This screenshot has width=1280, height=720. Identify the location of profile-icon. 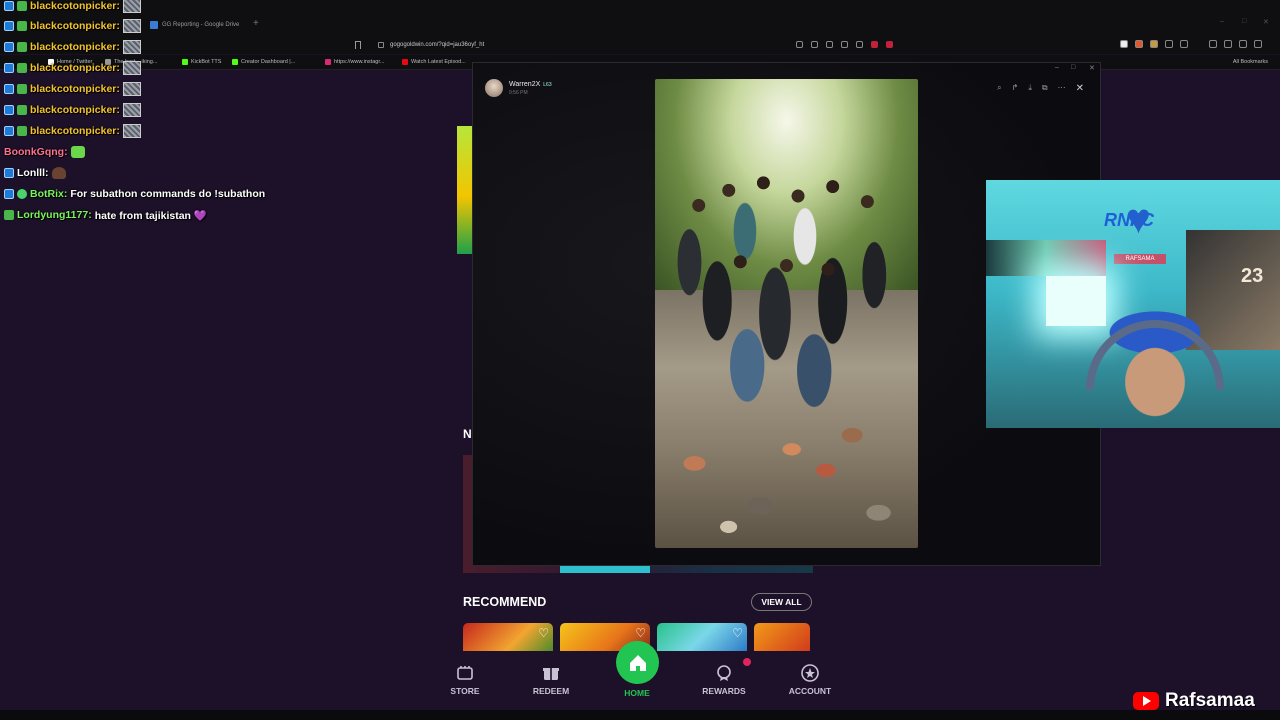
(1258, 44).